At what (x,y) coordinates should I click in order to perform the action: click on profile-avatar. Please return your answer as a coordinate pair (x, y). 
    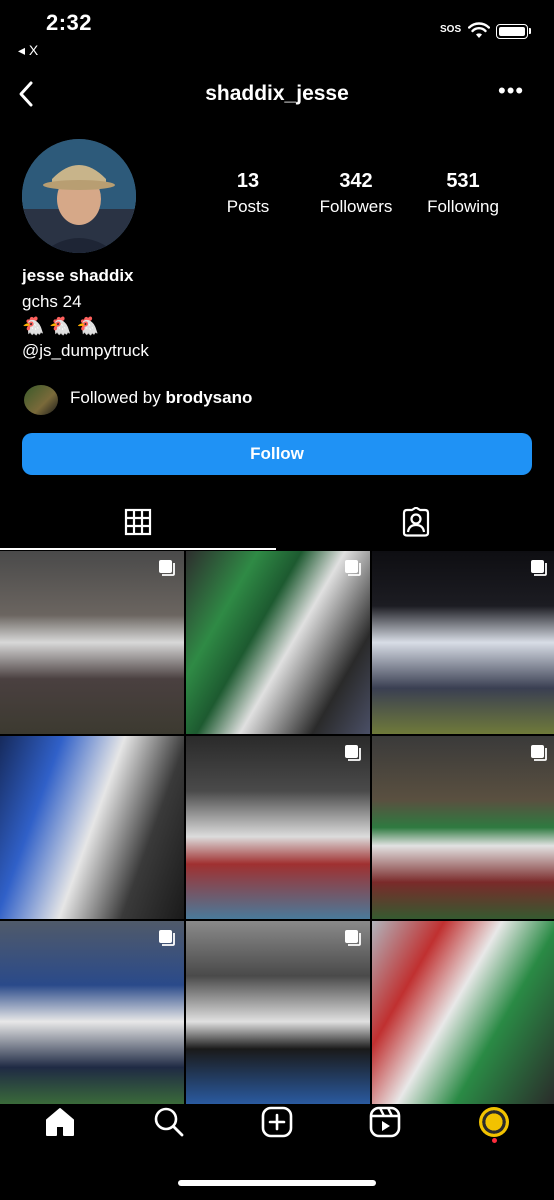
    Looking at the image, I should click on (493, 1122).